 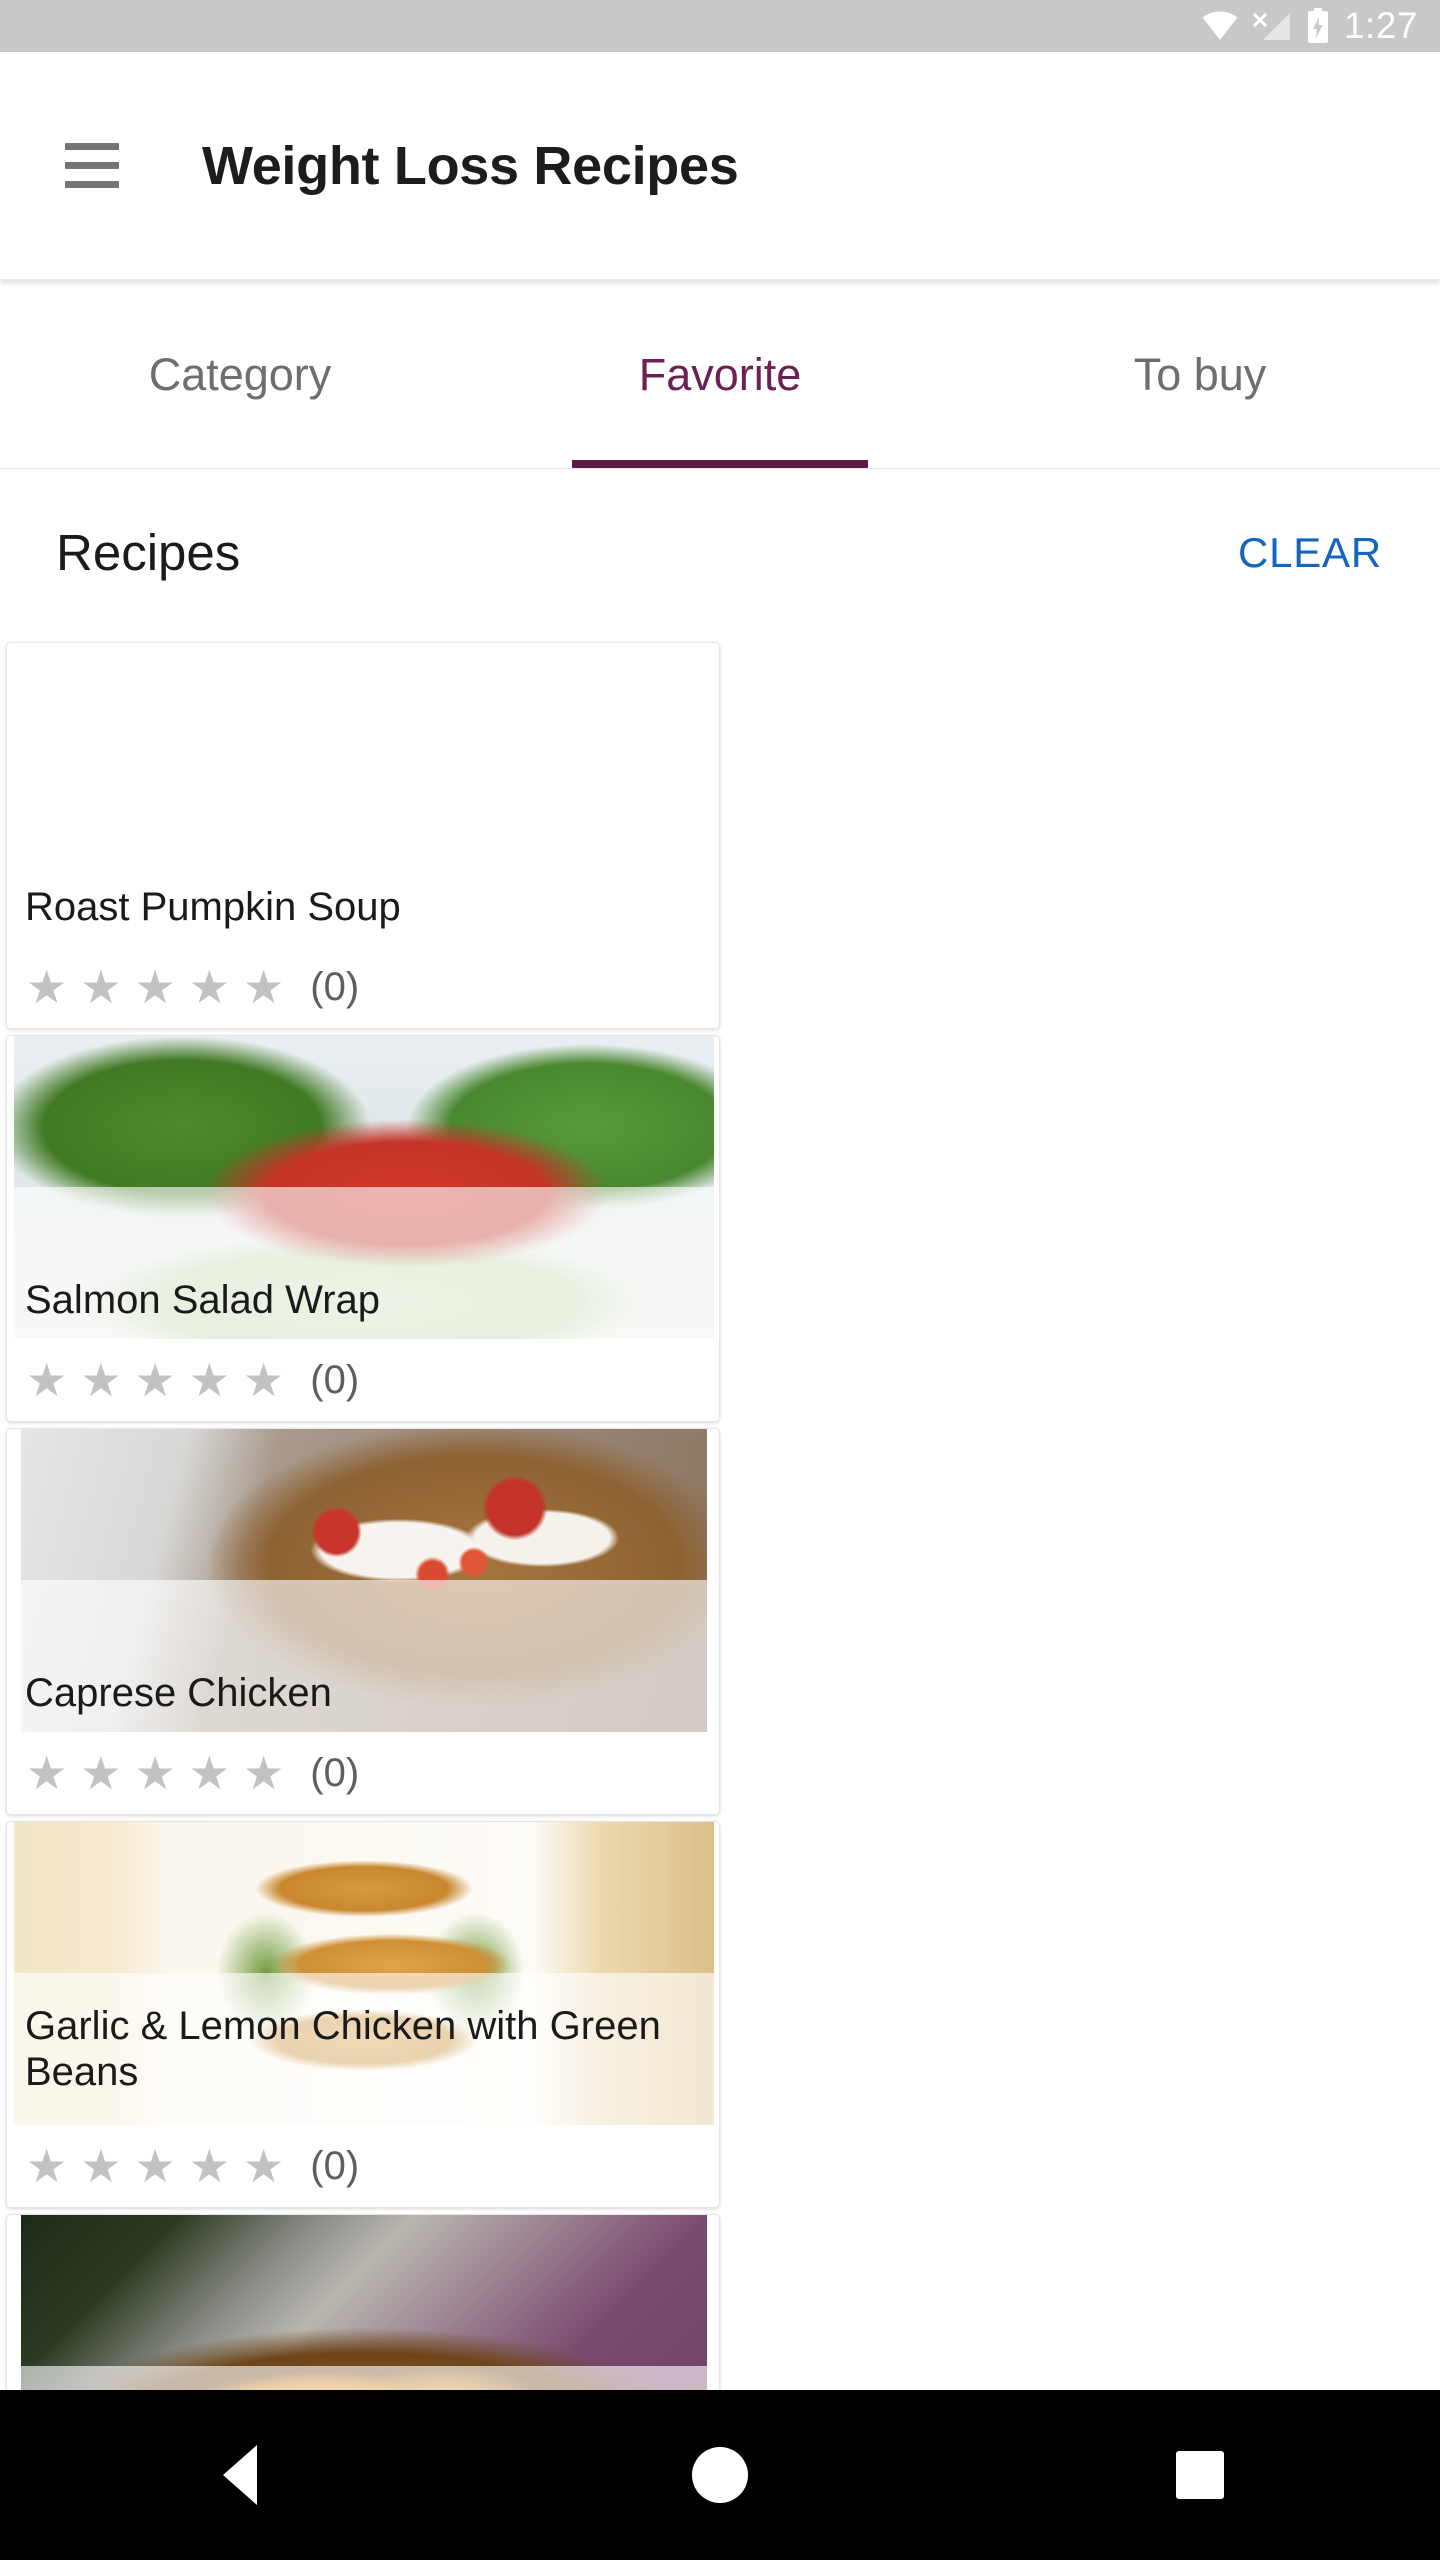 I want to click on recipe-title: Roast Pumpkin Soup, so click(x=213, y=907).